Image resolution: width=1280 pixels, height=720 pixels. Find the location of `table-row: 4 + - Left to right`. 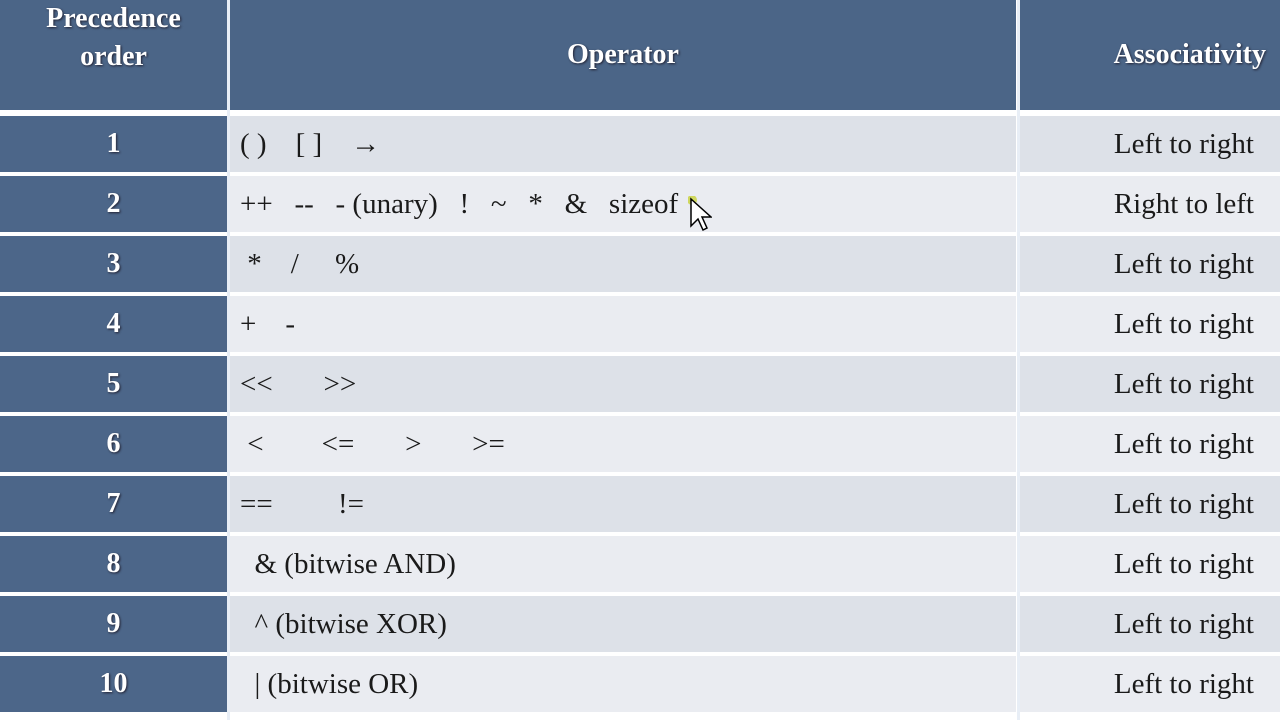

table-row: 4 + - Left to right is located at coordinates (640, 324).